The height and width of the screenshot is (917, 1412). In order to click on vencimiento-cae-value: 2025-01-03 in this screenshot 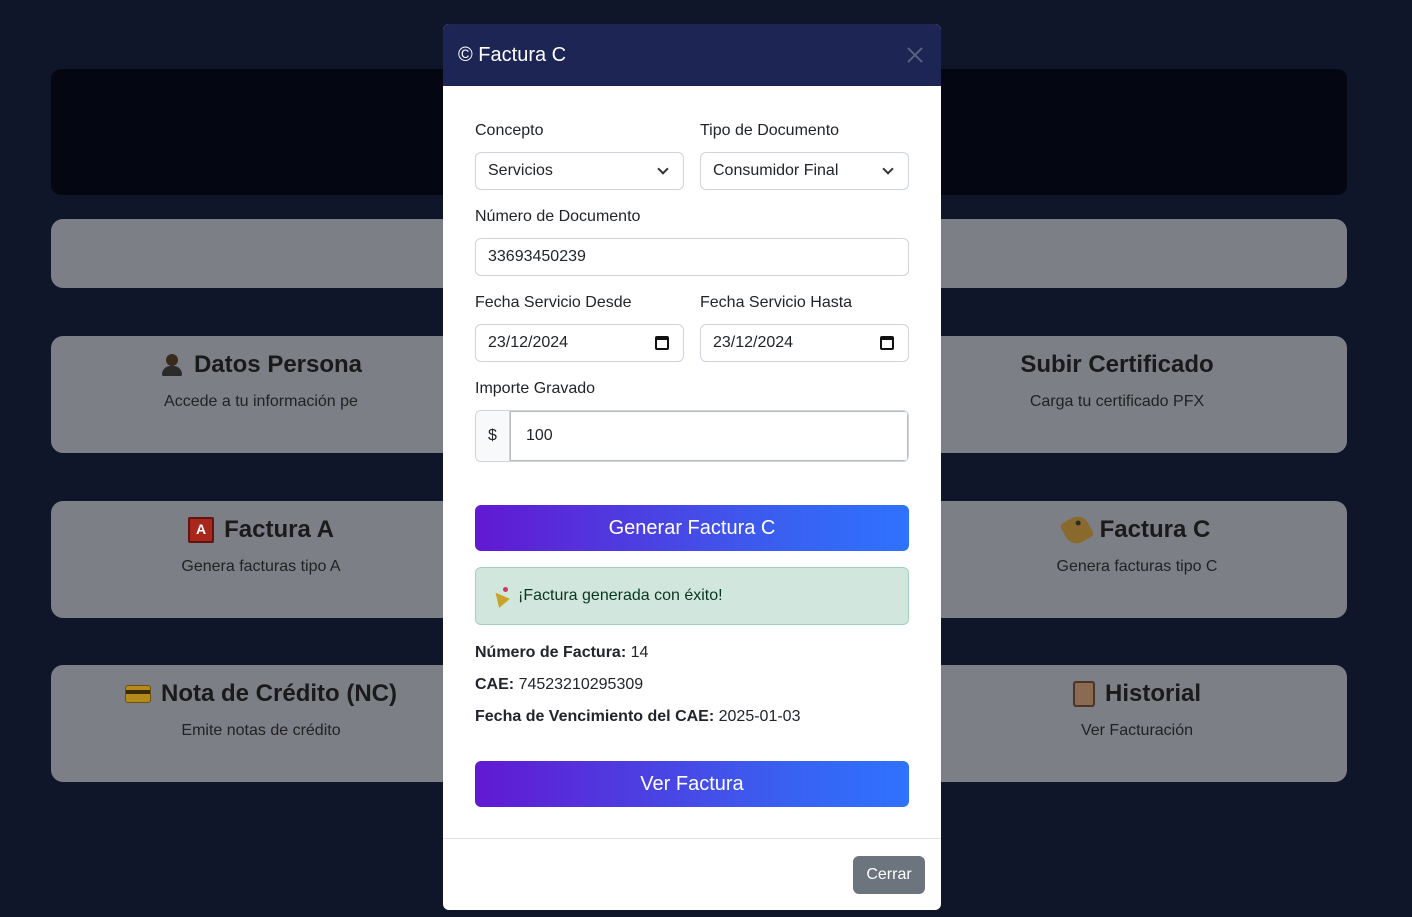, I will do `click(759, 716)`.